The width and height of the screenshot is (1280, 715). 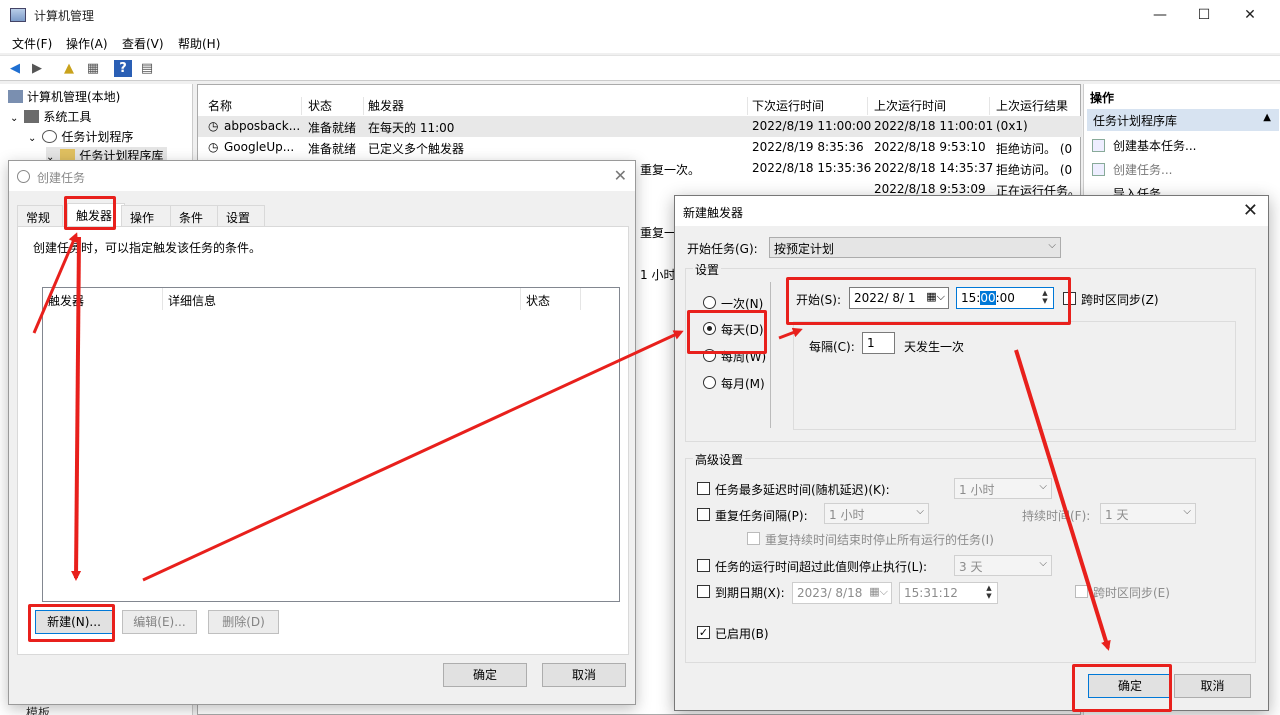 What do you see at coordinates (1003, 488) in the screenshot?
I see `delay-select: 1 小时 ⌵` at bounding box center [1003, 488].